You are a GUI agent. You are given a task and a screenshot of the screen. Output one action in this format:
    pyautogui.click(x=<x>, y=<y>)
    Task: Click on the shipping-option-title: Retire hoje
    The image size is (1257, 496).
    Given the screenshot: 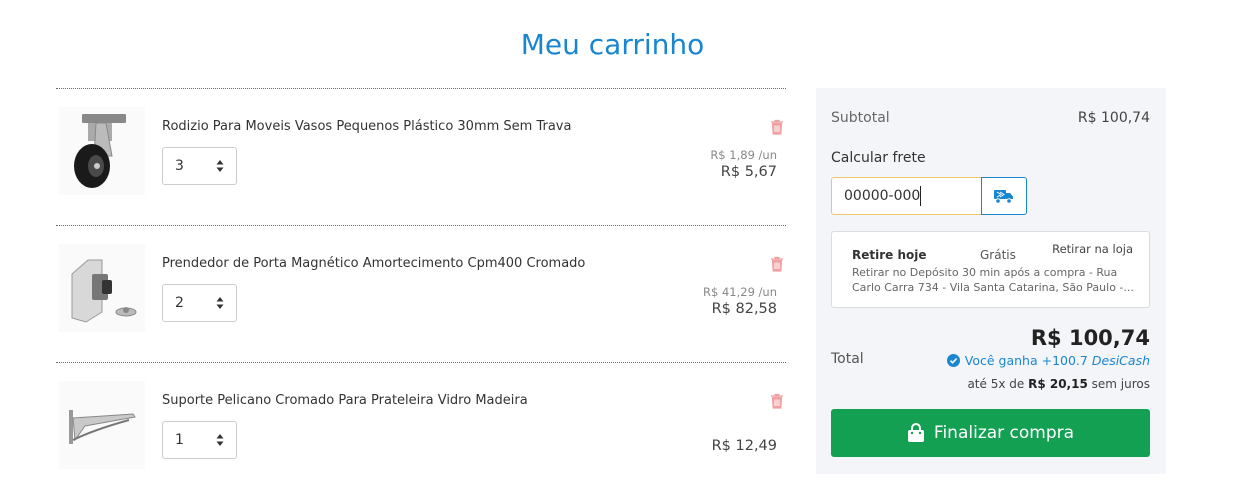 What is the action you would take?
    pyautogui.click(x=889, y=255)
    